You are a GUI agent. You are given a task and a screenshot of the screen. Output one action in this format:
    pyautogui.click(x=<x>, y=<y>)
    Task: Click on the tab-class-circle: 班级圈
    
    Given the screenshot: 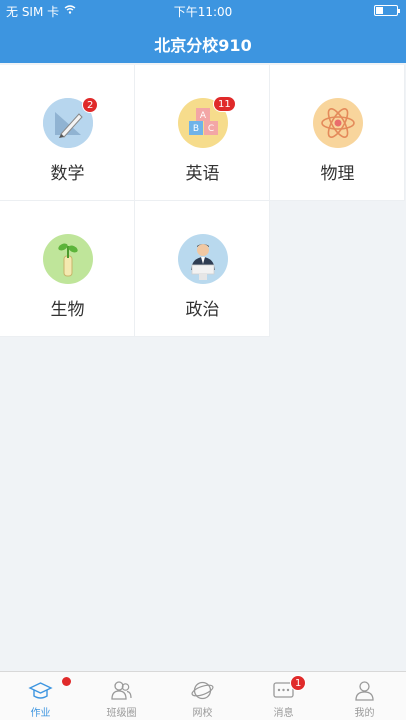 What is the action you would take?
    pyautogui.click(x=121, y=696)
    